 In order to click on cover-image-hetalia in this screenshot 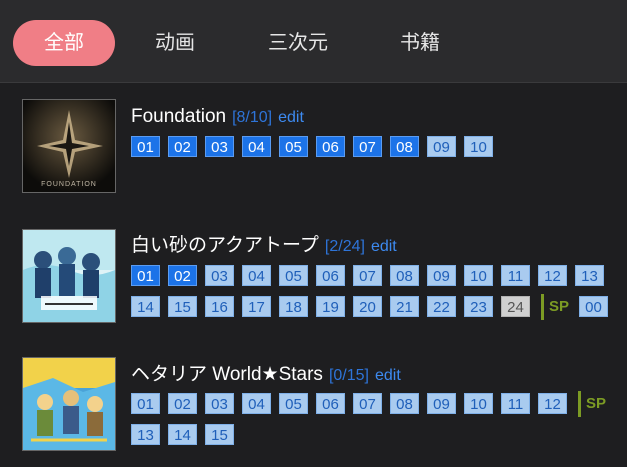, I will do `click(69, 404)`.